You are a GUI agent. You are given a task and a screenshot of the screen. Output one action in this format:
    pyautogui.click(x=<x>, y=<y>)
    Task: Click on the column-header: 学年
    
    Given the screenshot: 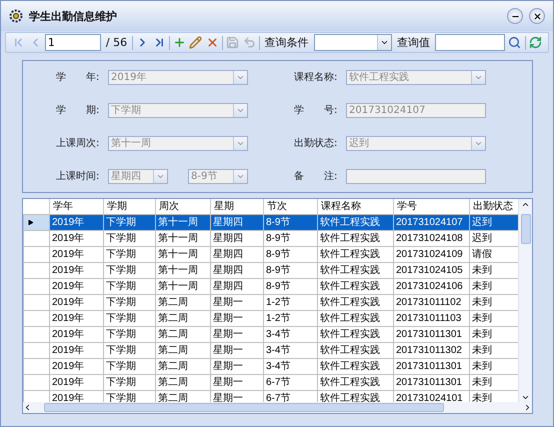 What is the action you would take?
    pyautogui.click(x=77, y=206)
    